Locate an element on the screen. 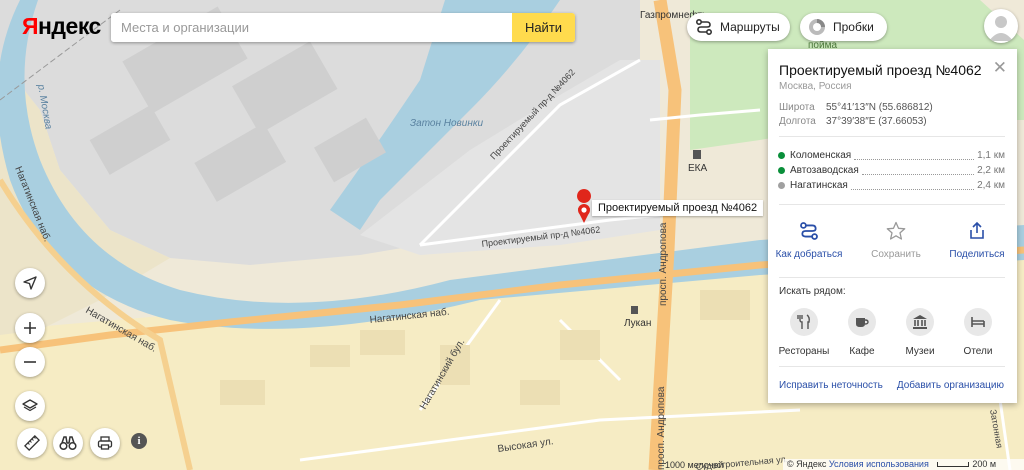  label-lukan: Лукан is located at coordinates (637, 323).